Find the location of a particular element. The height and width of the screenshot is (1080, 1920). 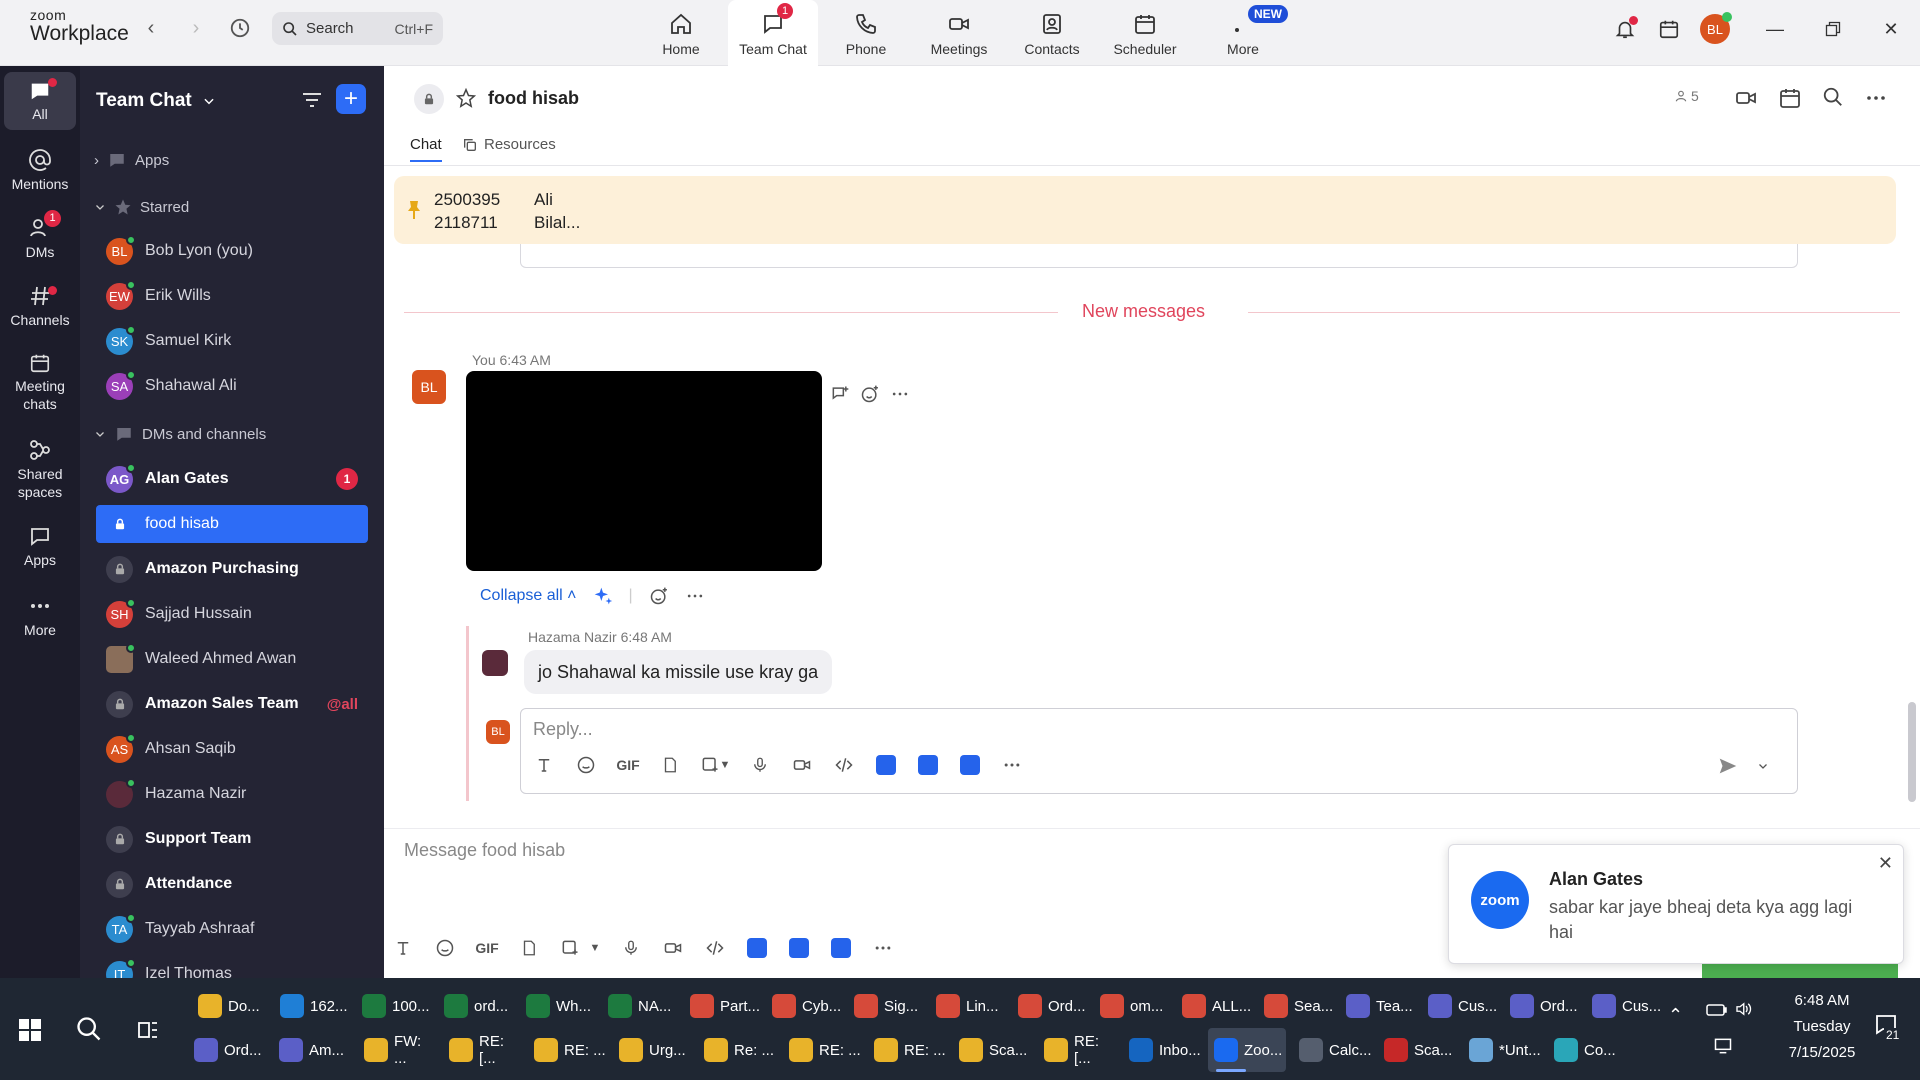

sidebar-item-alan-gates: AG Alan Gates 1 is located at coordinates (232, 479).